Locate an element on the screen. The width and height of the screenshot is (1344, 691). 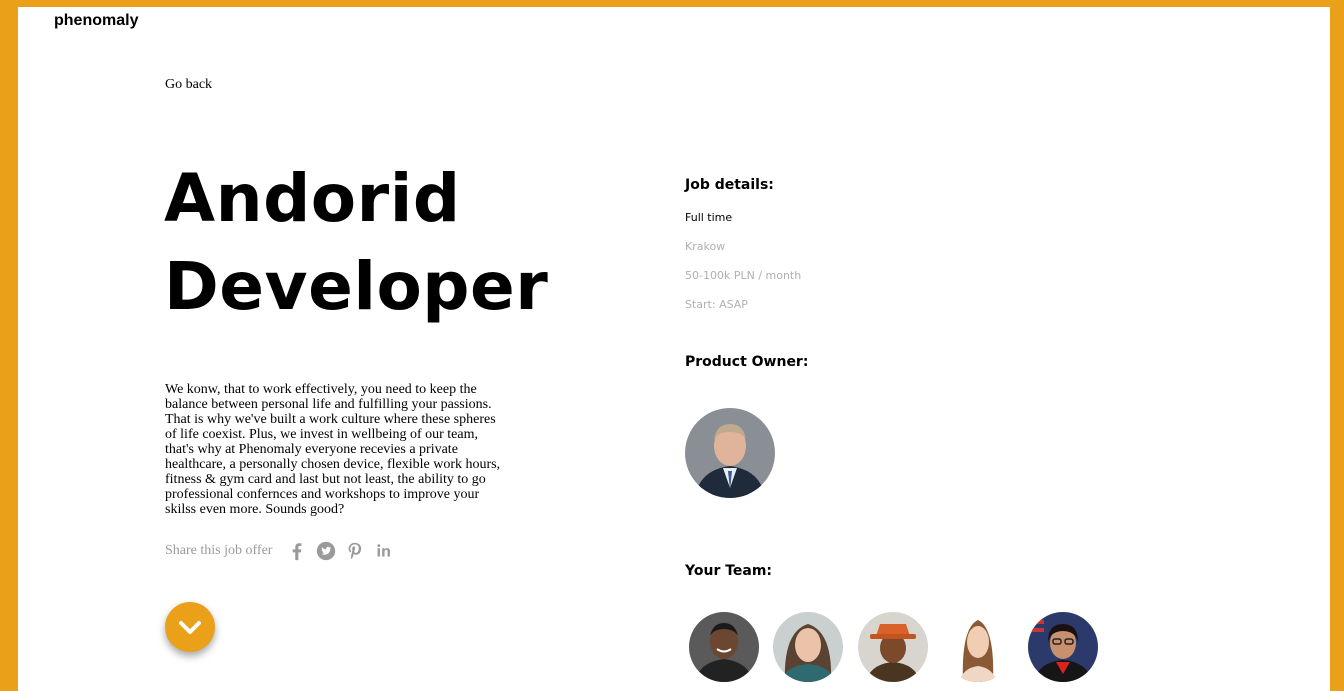
job-title-line-1: Andorid is located at coordinates (312, 198).